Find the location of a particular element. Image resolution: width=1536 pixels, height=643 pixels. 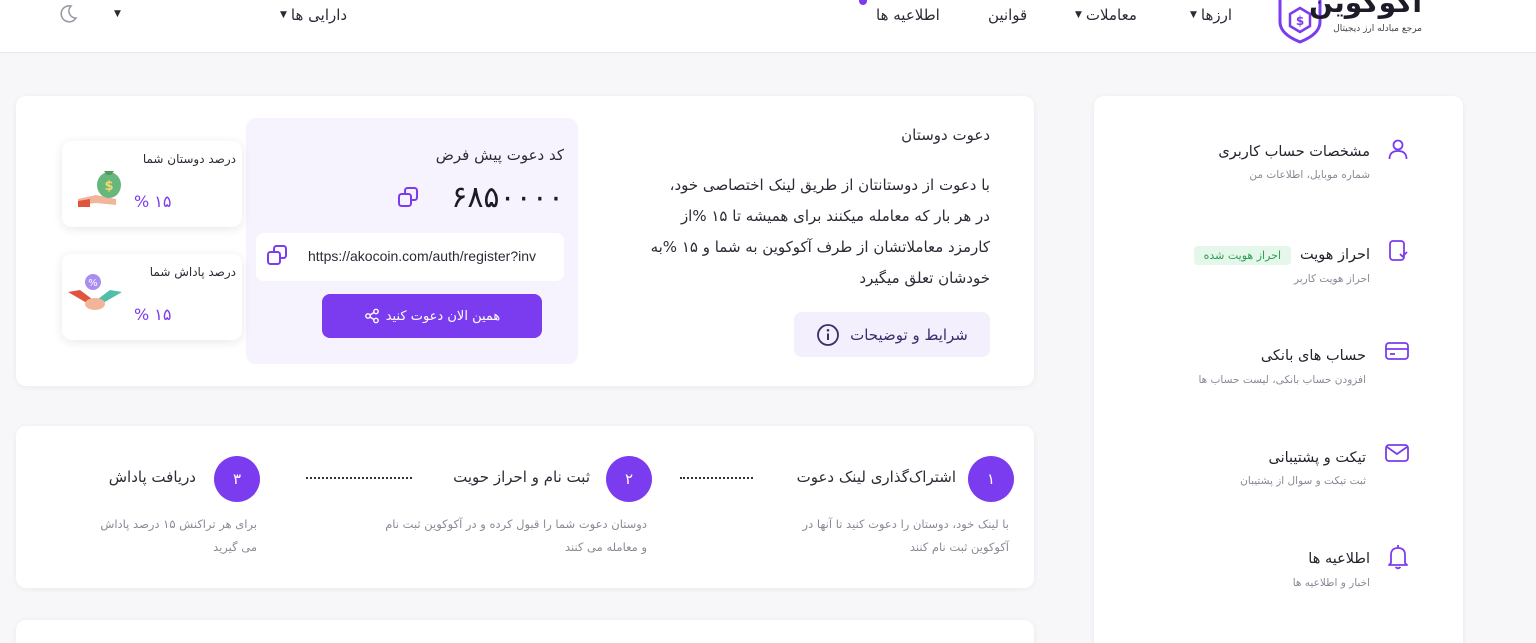

friends-percent-label: درصد دوستان شما is located at coordinates (189, 159).